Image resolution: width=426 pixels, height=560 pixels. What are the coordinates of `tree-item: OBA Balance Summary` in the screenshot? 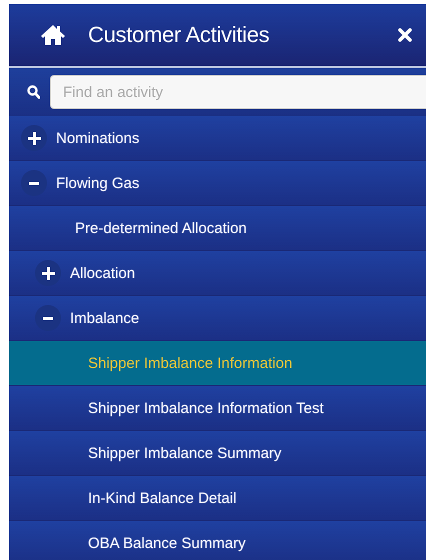 It's located at (217, 540).